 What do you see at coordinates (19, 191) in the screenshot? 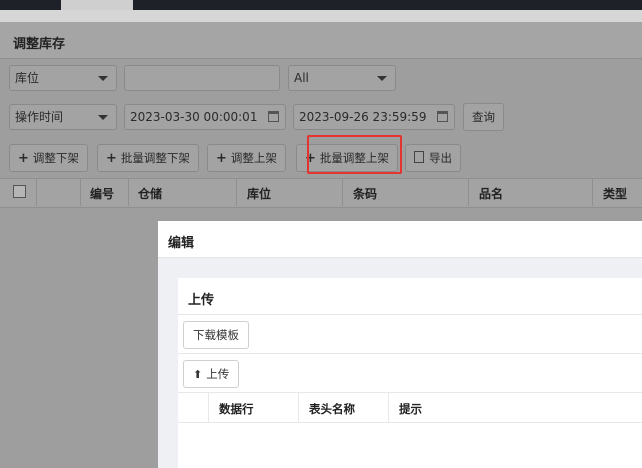
I see `select-all-checkbox` at bounding box center [19, 191].